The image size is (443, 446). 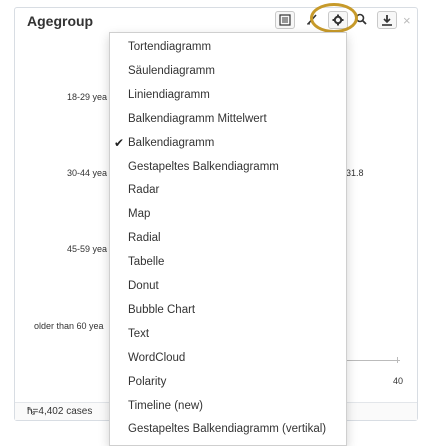 I want to click on settings-highlight-circle, so click(x=334, y=18).